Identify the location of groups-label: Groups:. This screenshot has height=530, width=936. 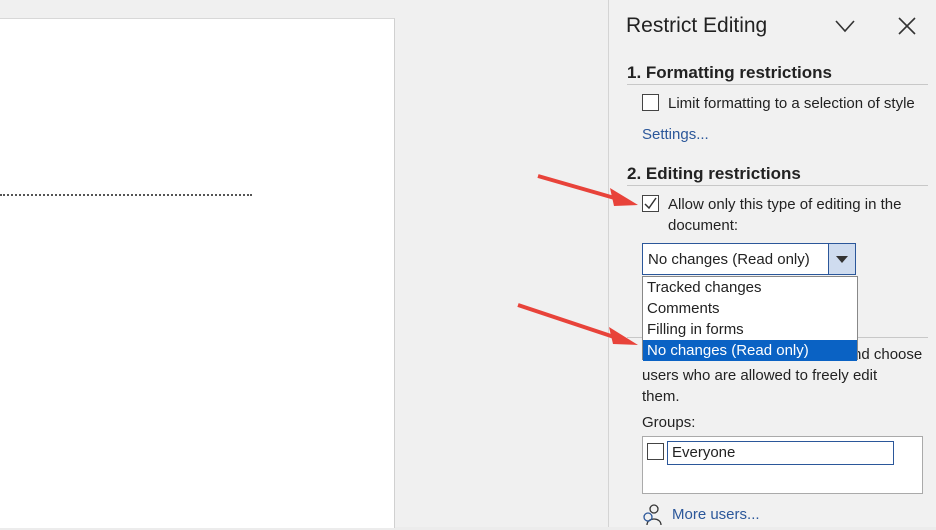
(669, 422).